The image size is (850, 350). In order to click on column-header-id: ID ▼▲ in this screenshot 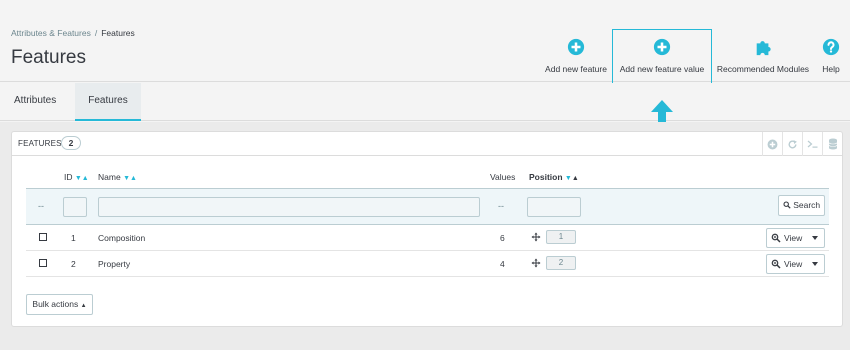, I will do `click(76, 177)`.